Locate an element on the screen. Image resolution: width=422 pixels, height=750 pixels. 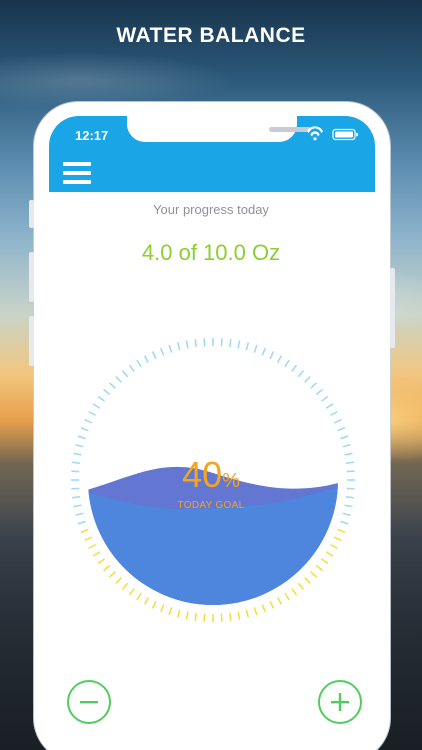
minus-icon is located at coordinates (89, 702).